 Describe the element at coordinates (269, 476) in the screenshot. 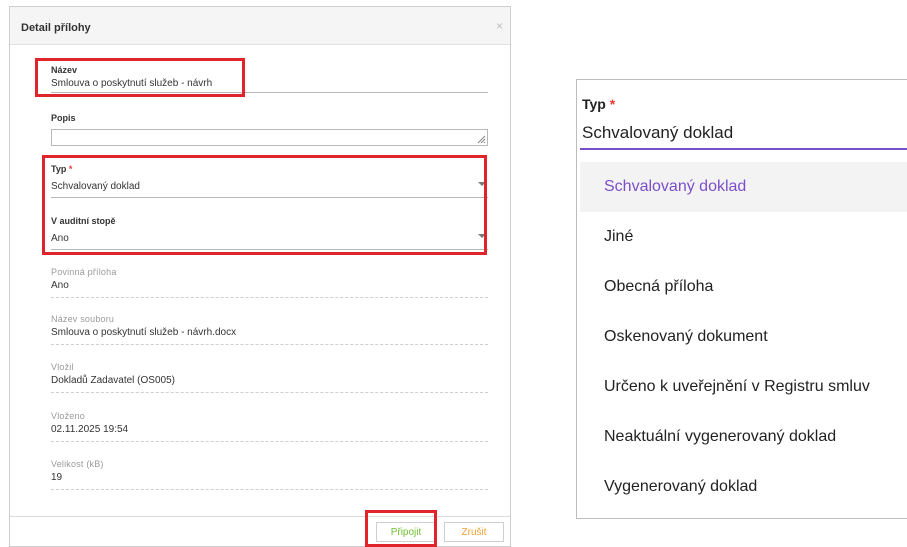

I see `size-field: Velikost (kB) 19` at that location.